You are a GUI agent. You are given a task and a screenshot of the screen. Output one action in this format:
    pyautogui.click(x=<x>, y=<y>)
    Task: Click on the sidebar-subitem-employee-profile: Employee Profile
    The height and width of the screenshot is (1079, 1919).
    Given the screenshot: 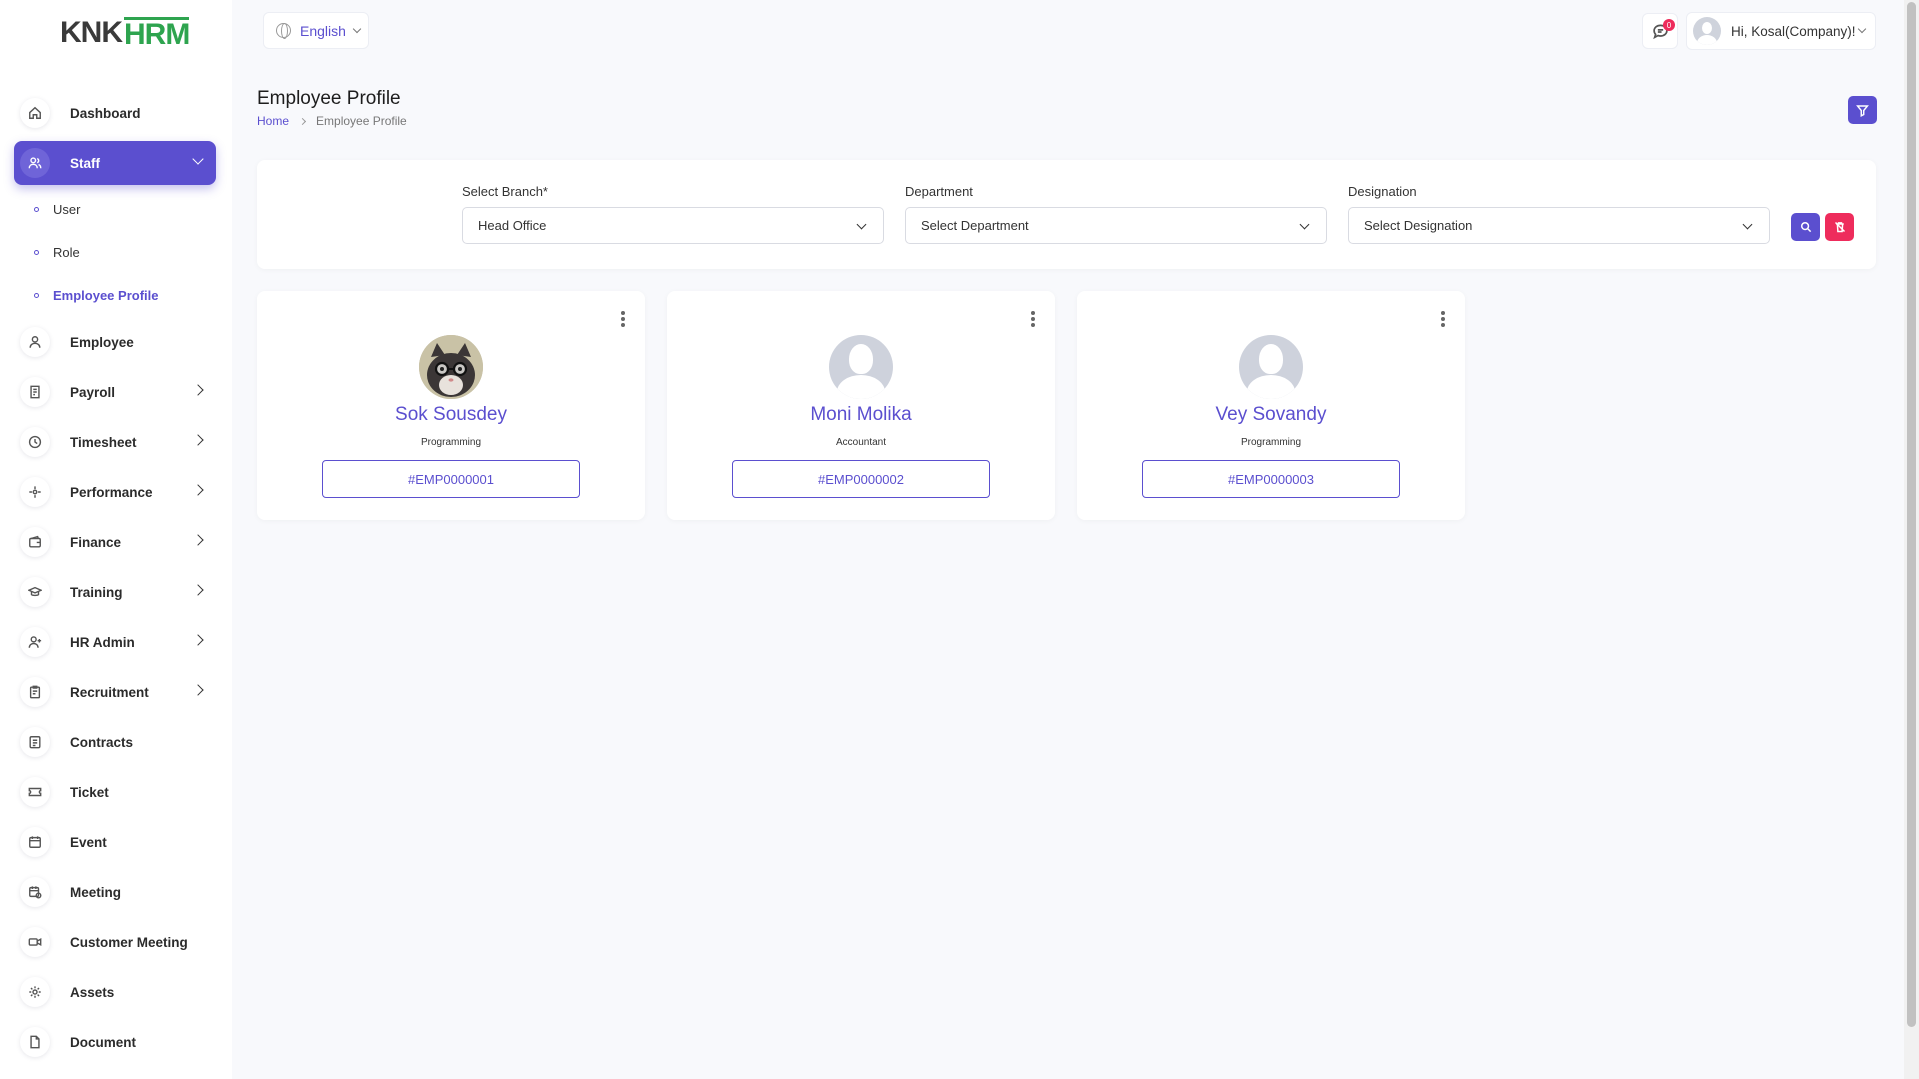 What is the action you would take?
    pyautogui.click(x=115, y=295)
    